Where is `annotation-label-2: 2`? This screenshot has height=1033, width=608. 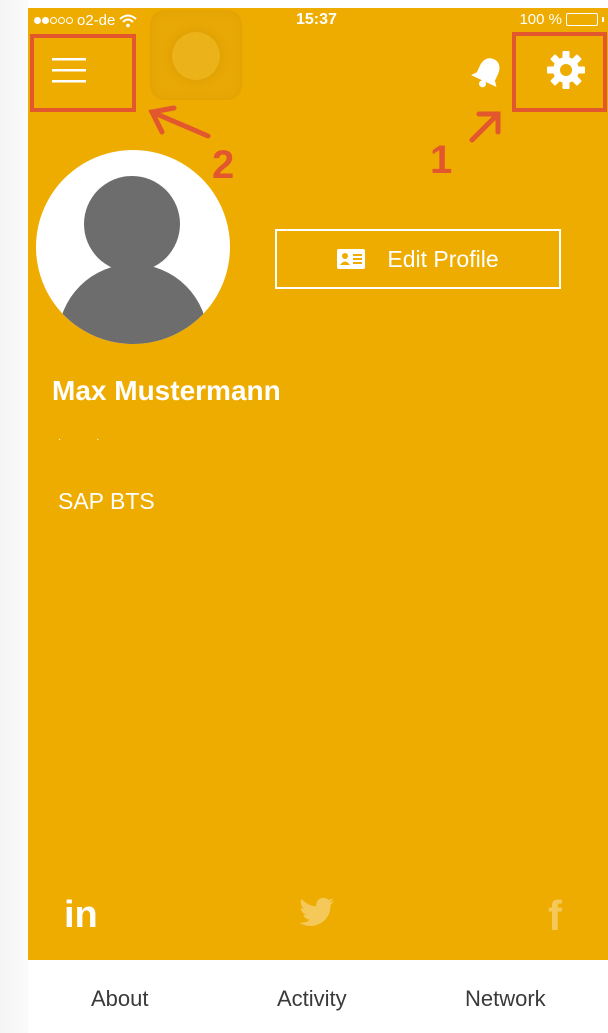
annotation-label-2: 2 is located at coordinates (223, 165).